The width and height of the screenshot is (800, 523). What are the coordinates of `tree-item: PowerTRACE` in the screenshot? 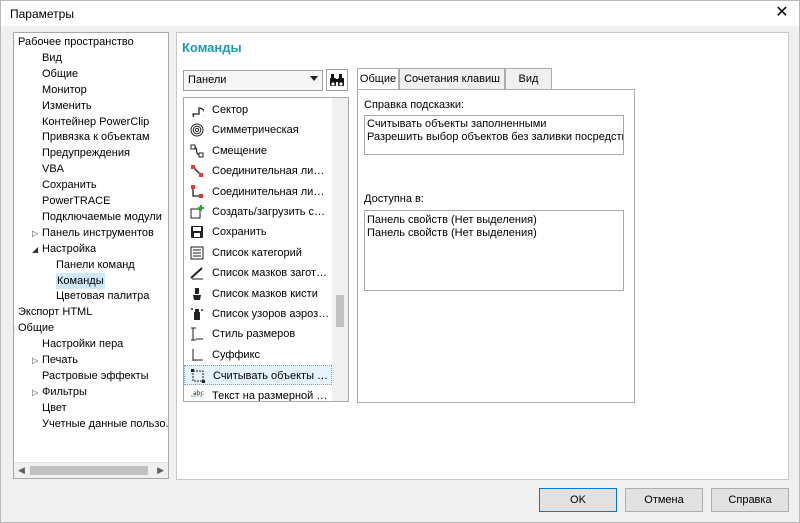 It's located at (76, 201).